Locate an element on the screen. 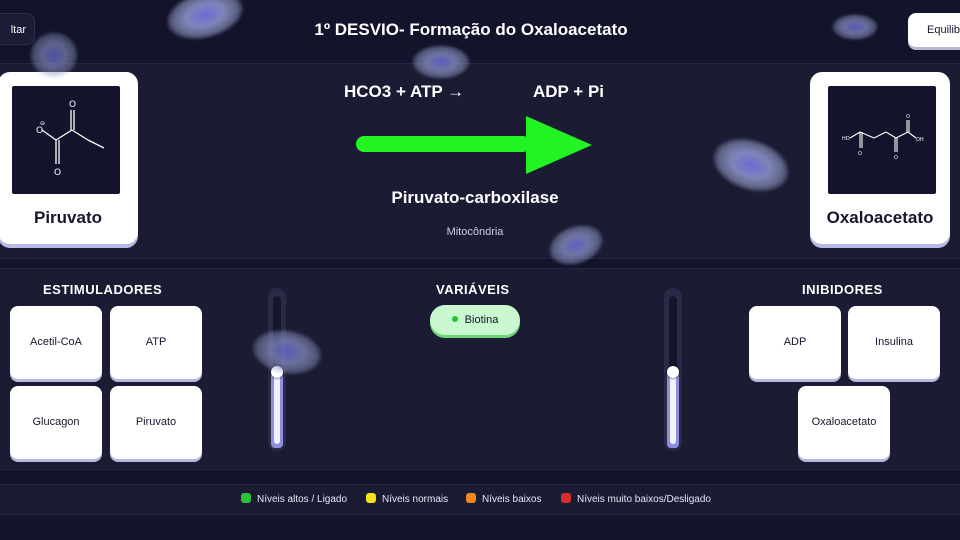  reaction-inputs: HCO3 + ATP → is located at coordinates (404, 91).